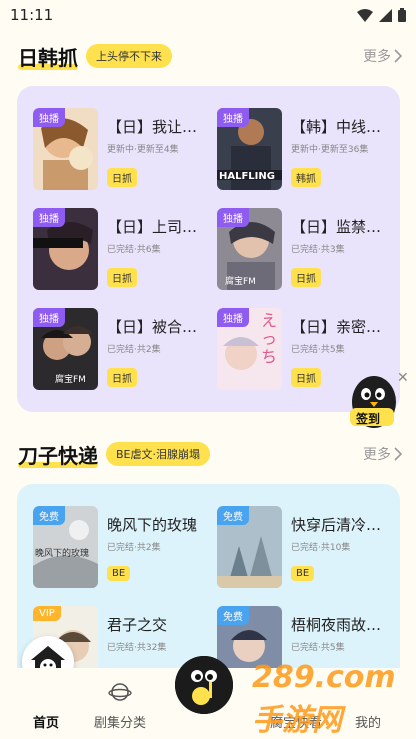 The image size is (416, 739). I want to click on section-title: 日韩抓, so click(48, 56).